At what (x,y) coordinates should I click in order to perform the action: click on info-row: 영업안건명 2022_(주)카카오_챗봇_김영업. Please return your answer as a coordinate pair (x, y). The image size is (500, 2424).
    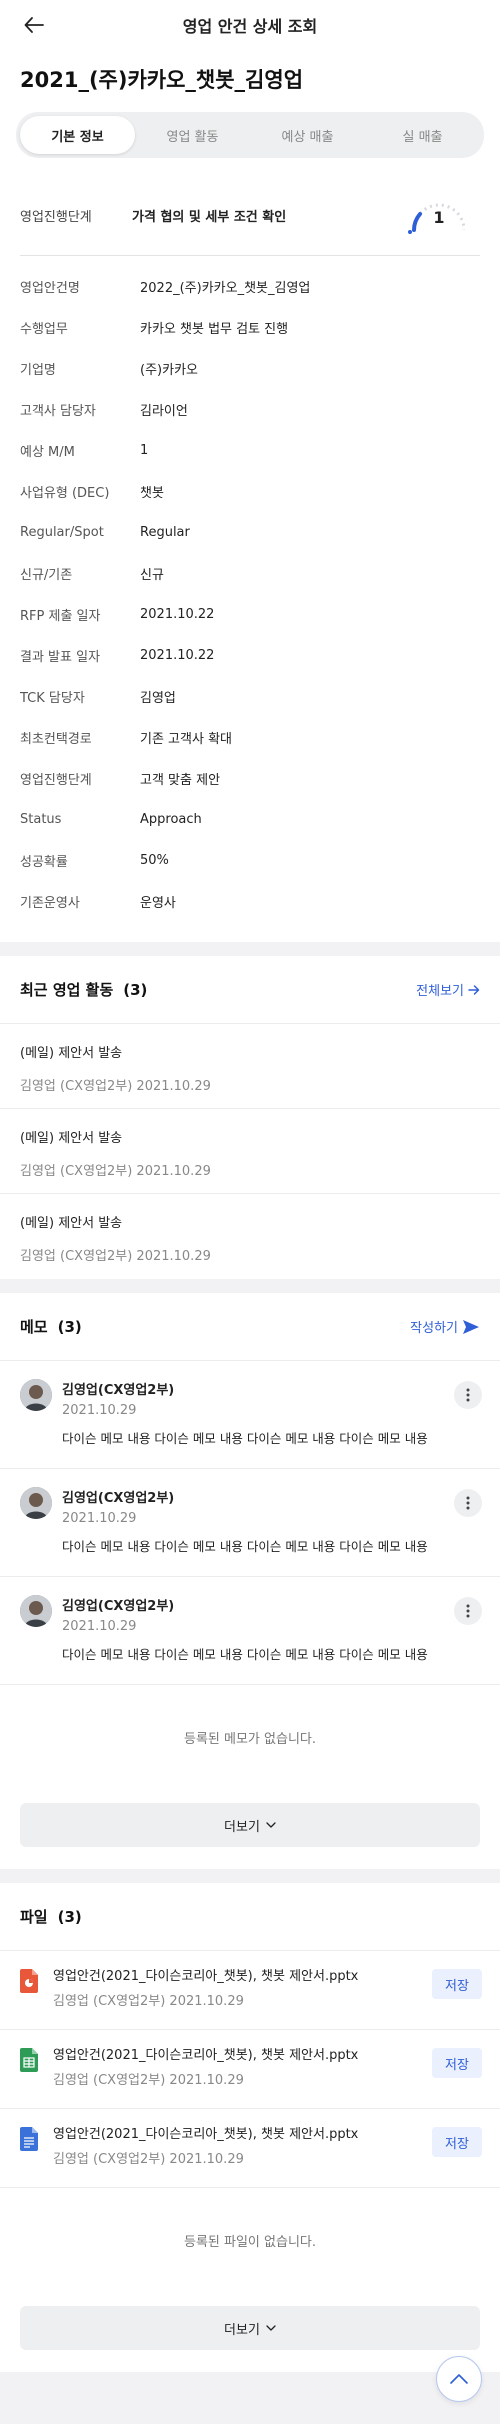
    Looking at the image, I should click on (250, 286).